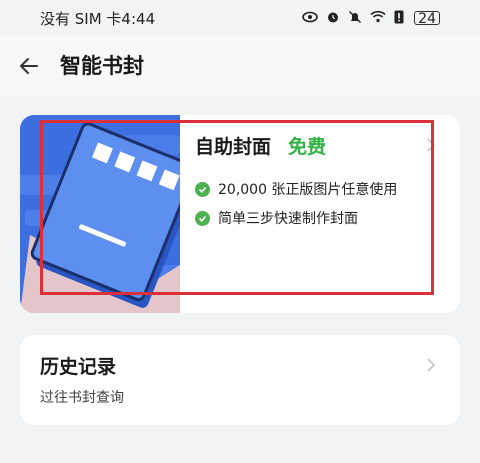 Image resolution: width=480 pixels, height=463 pixels. I want to click on feature-text: 20,000 张正版图片任意使用, so click(308, 190).